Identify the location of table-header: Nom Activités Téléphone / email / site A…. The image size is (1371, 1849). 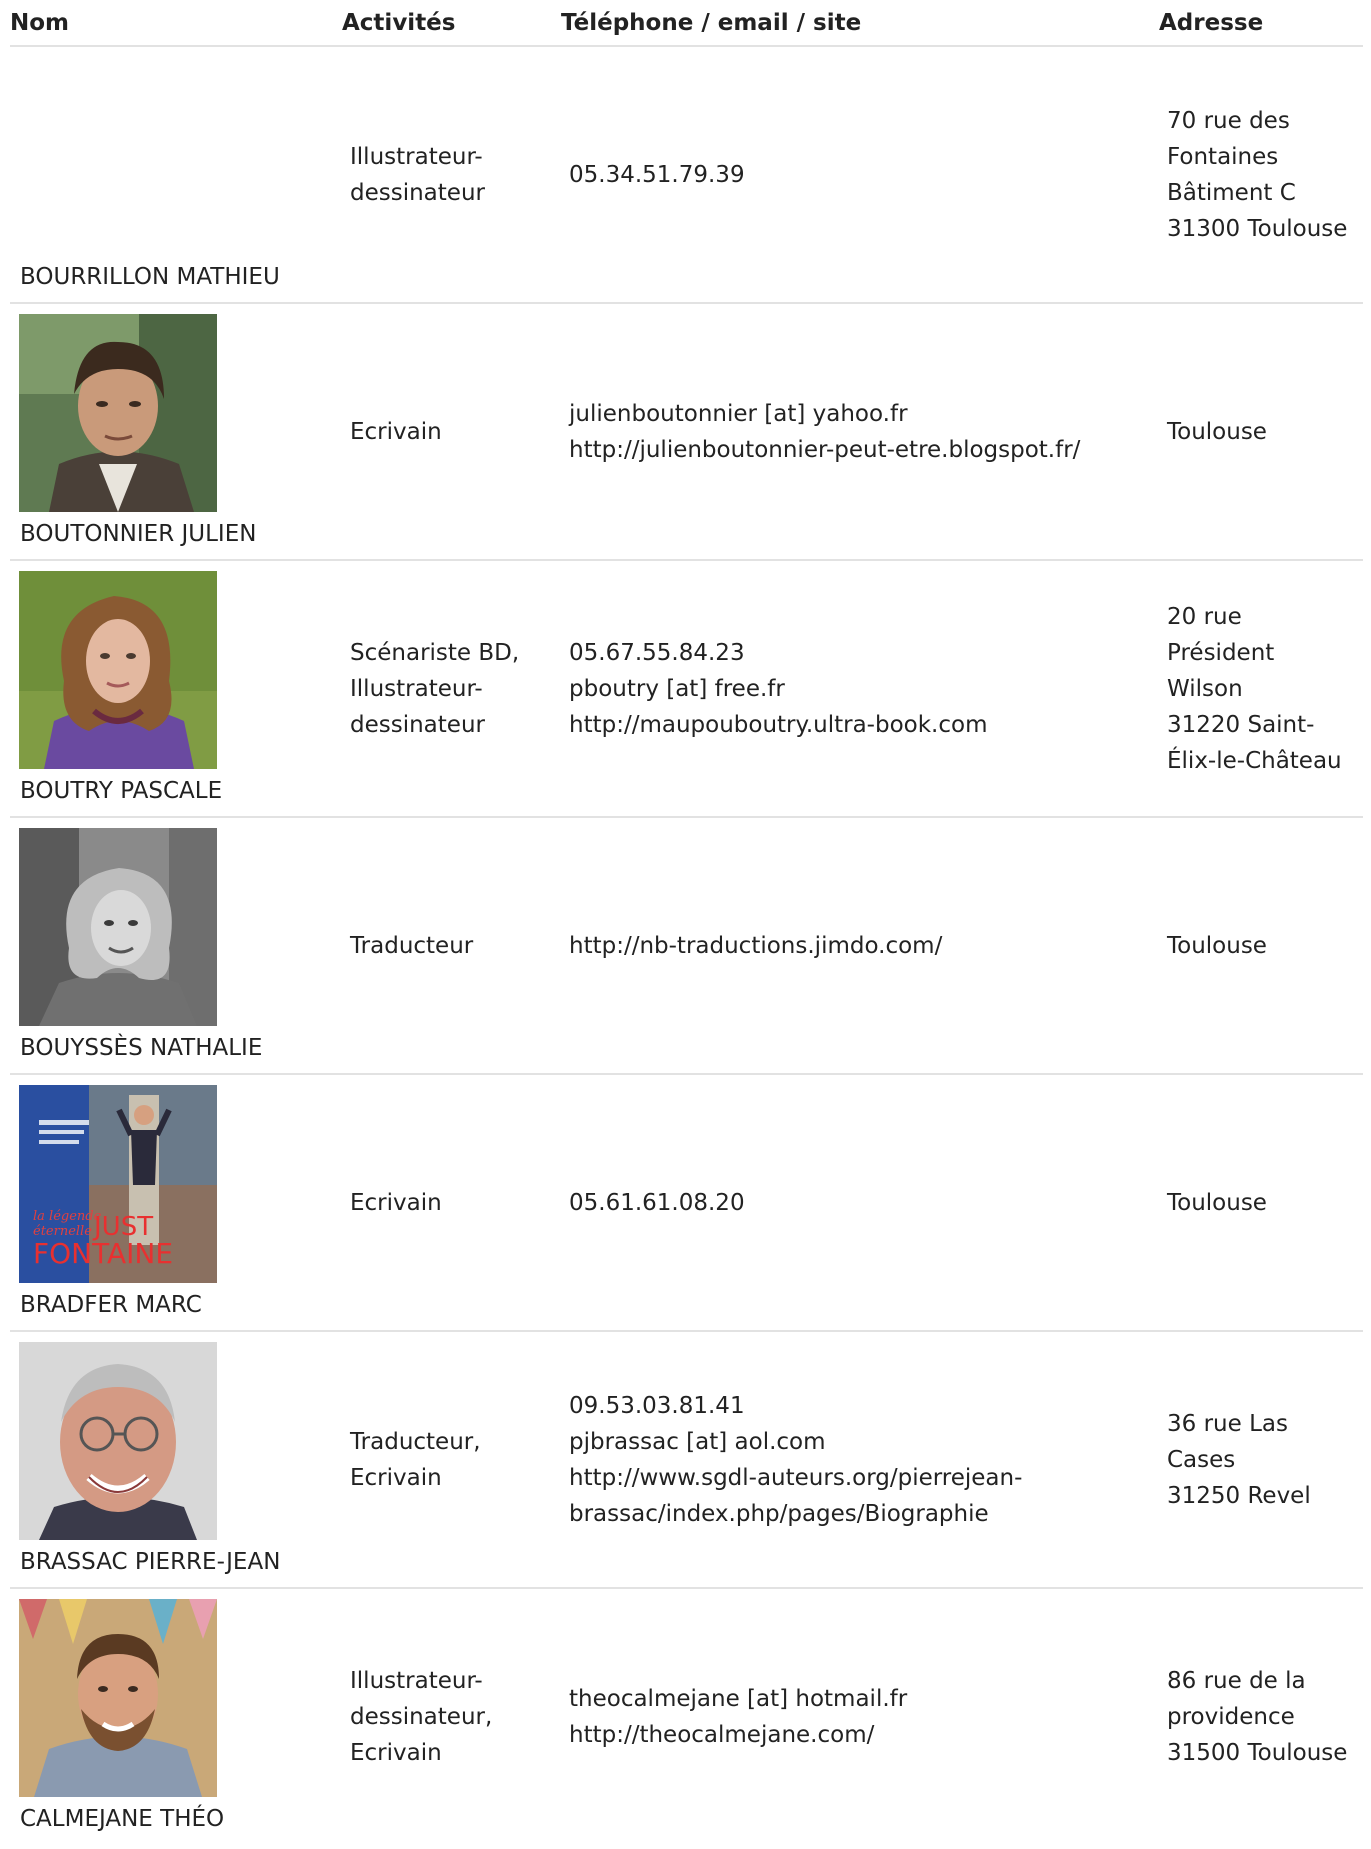
(686, 23).